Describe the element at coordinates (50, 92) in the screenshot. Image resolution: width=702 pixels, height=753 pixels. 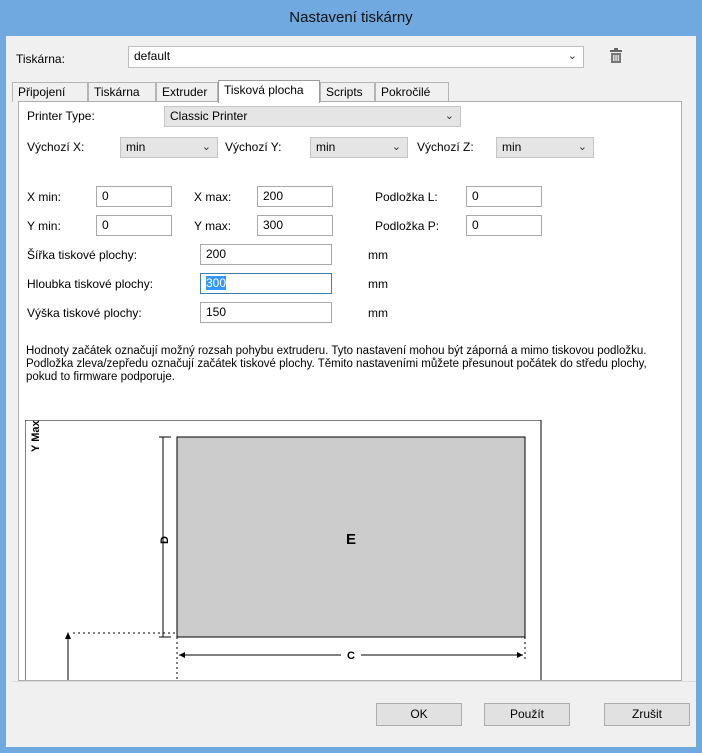
I see `tab-connection: Připojení` at that location.